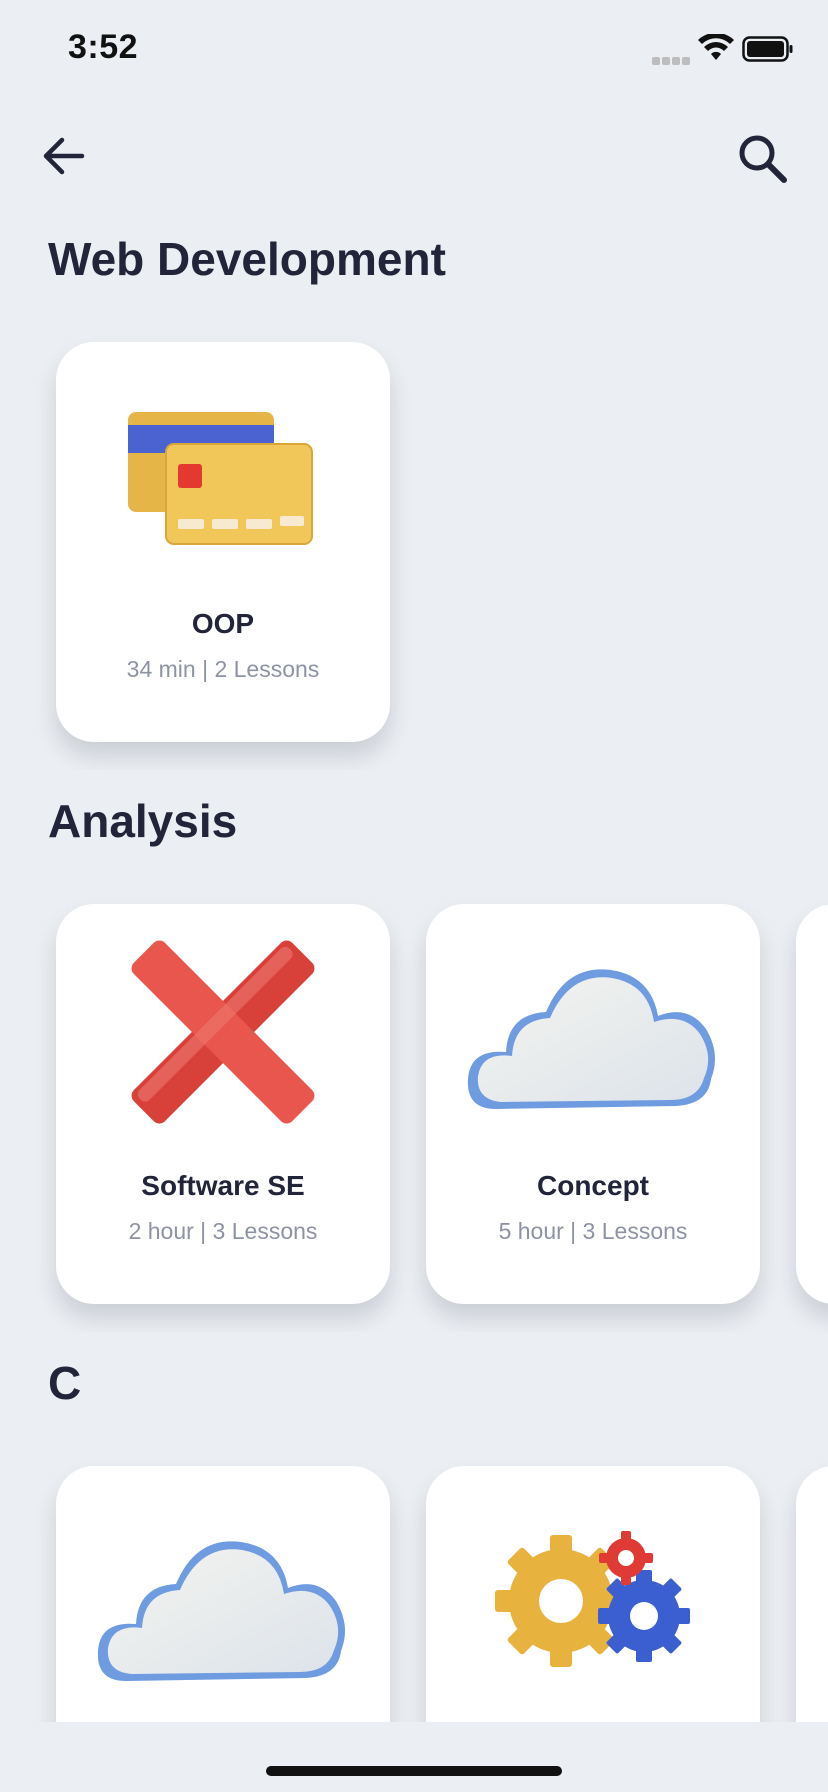 The height and width of the screenshot is (1792, 828). What do you see at coordinates (767, 49) in the screenshot?
I see `battery-icon` at bounding box center [767, 49].